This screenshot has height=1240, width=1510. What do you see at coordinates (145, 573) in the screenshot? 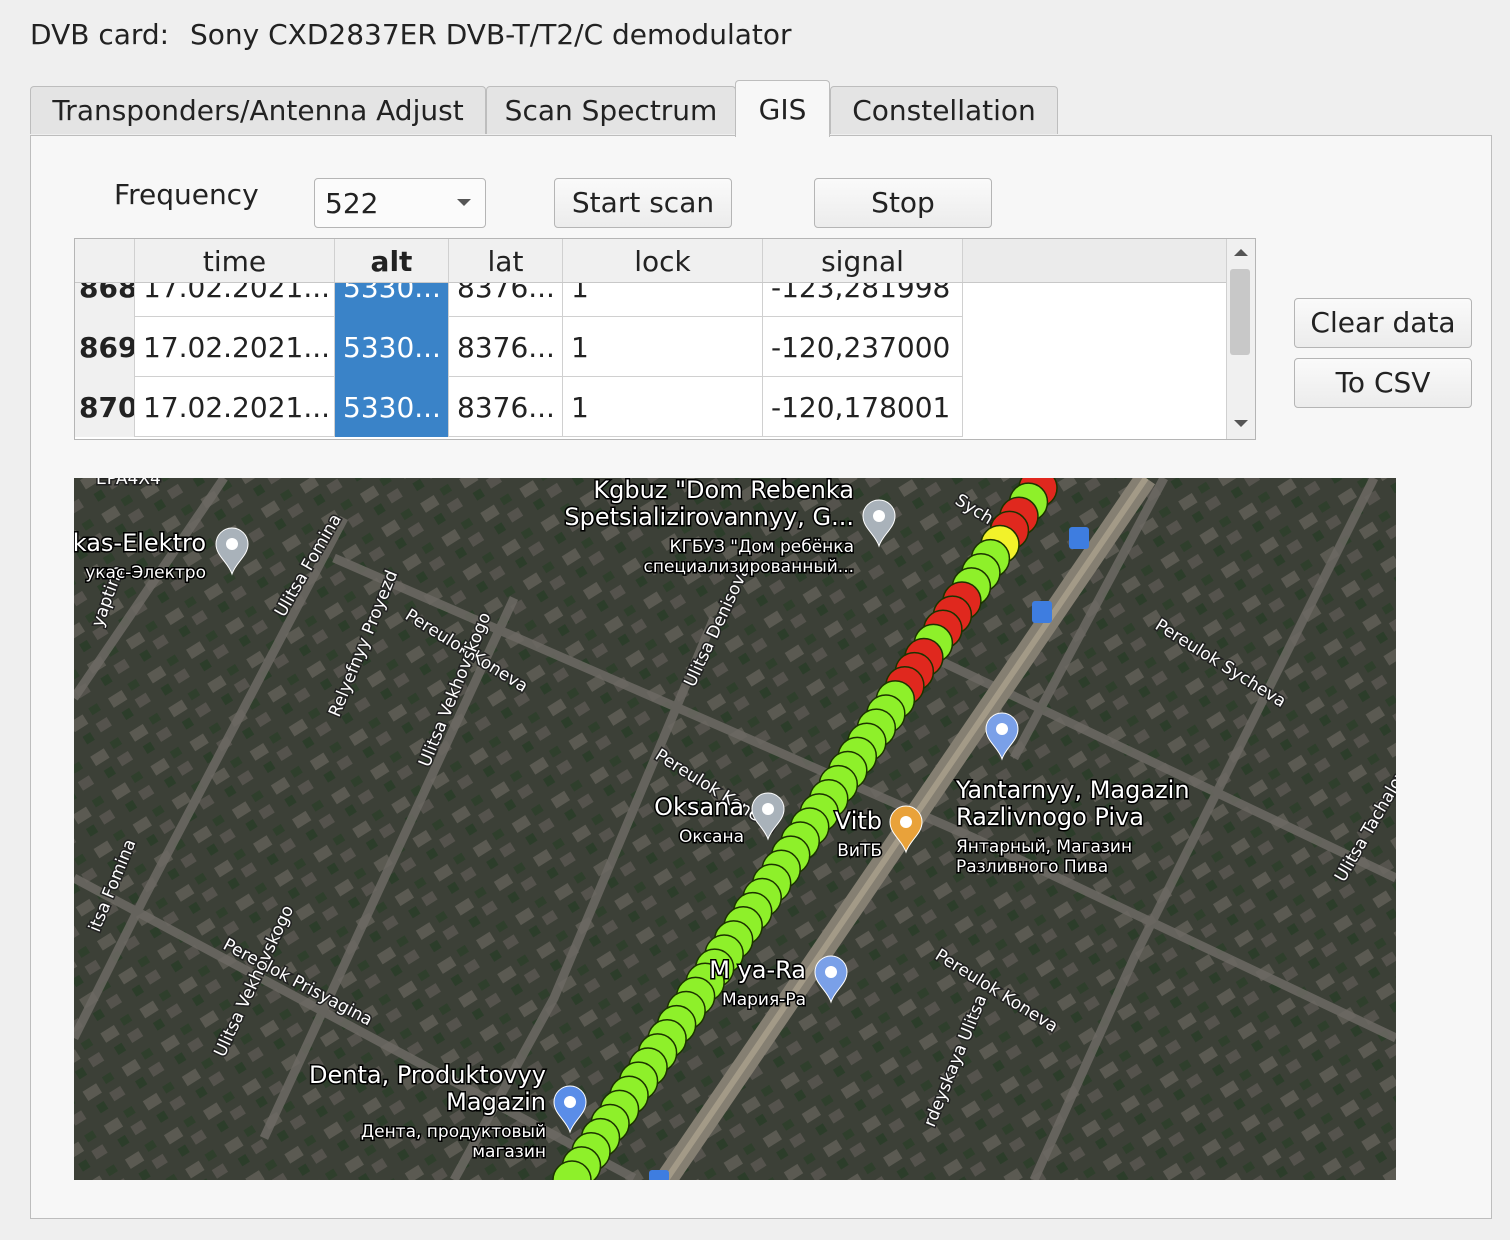
I see `place-label: укас-Электро` at bounding box center [145, 573].